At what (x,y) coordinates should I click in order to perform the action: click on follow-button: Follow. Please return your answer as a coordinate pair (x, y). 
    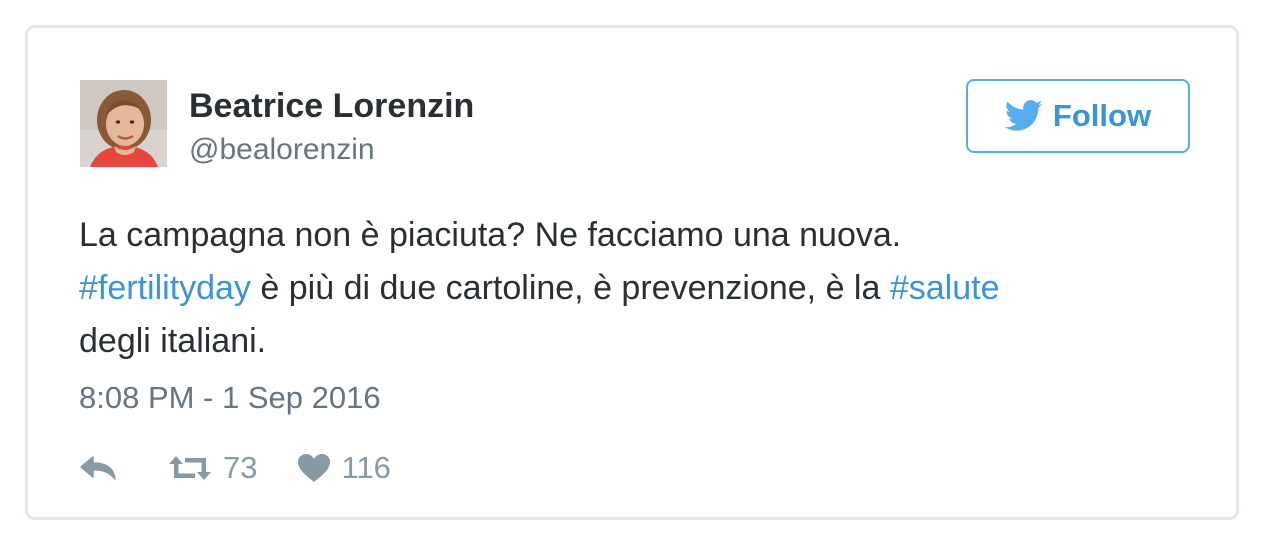
    Looking at the image, I should click on (1078, 116).